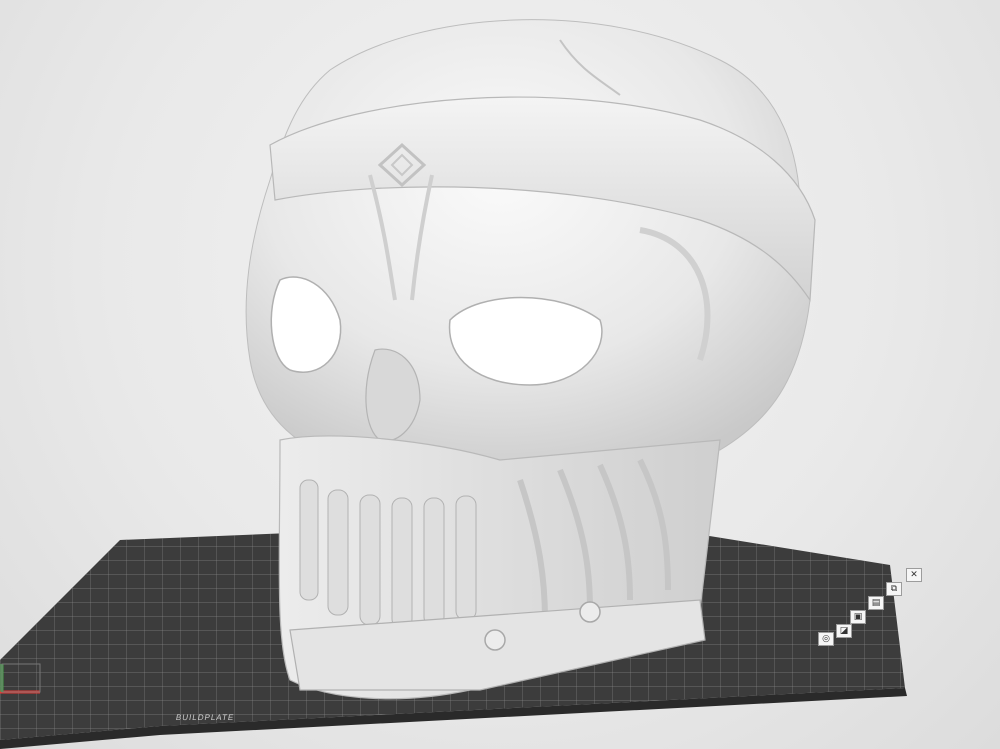 The width and height of the screenshot is (1000, 749). I want to click on settings-icon: ◎, so click(826, 639).